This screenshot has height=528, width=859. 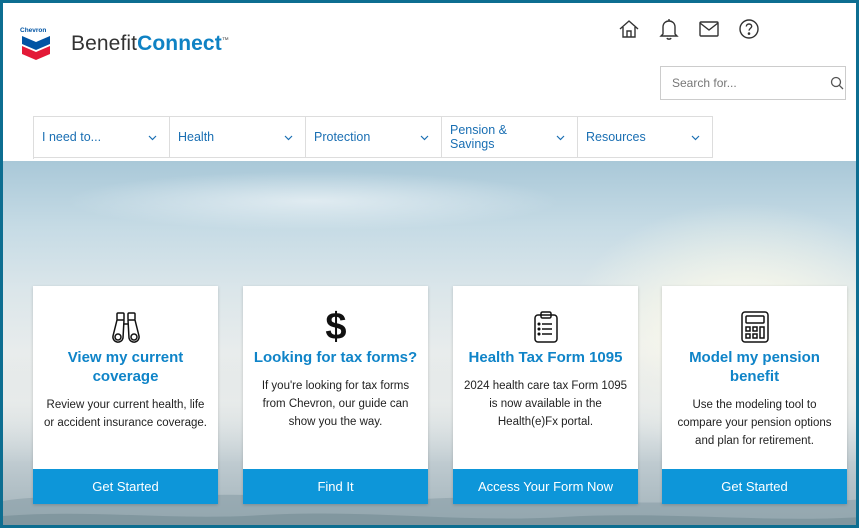 I want to click on nav-protection: Protection, so click(x=374, y=137).